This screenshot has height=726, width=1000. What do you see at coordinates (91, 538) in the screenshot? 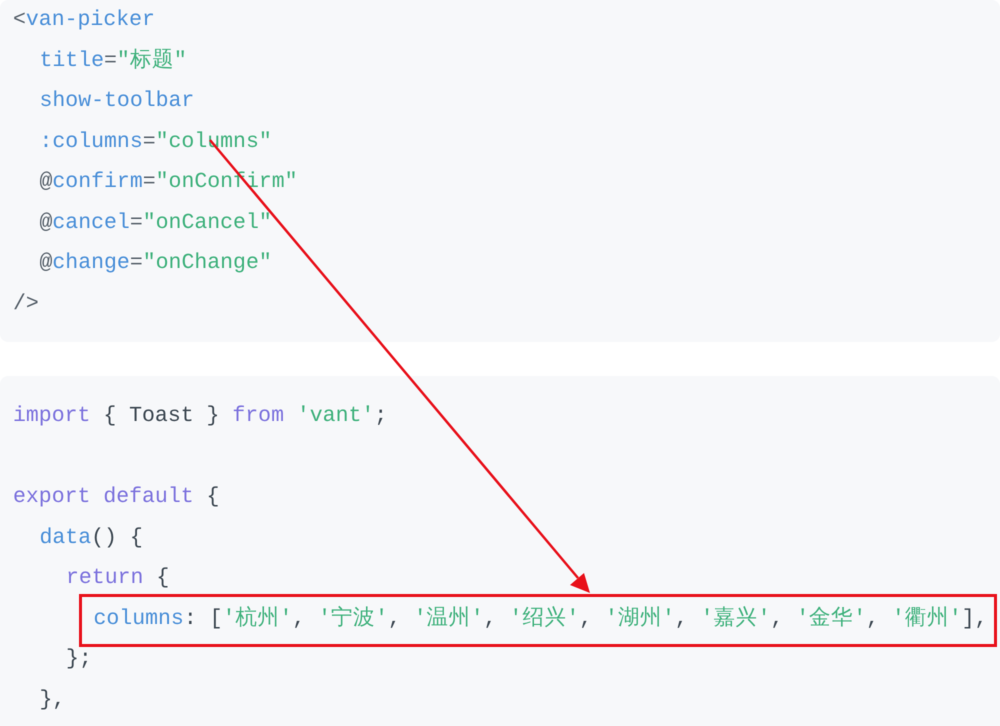
I see `code-line: data() {` at bounding box center [91, 538].